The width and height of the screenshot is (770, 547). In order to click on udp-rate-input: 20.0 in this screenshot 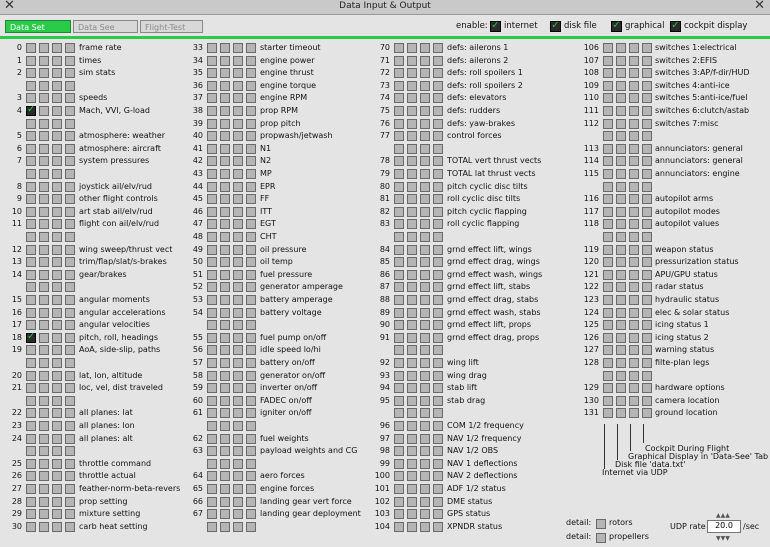, I will do `click(724, 526)`.